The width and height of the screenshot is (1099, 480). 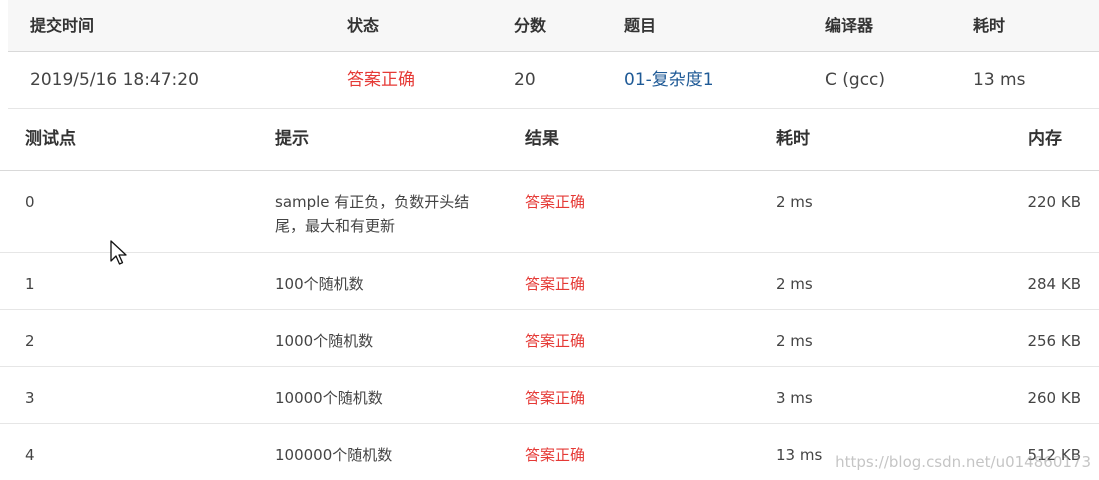 What do you see at coordinates (999, 80) in the screenshot?
I see `duration-value: 13 ms` at bounding box center [999, 80].